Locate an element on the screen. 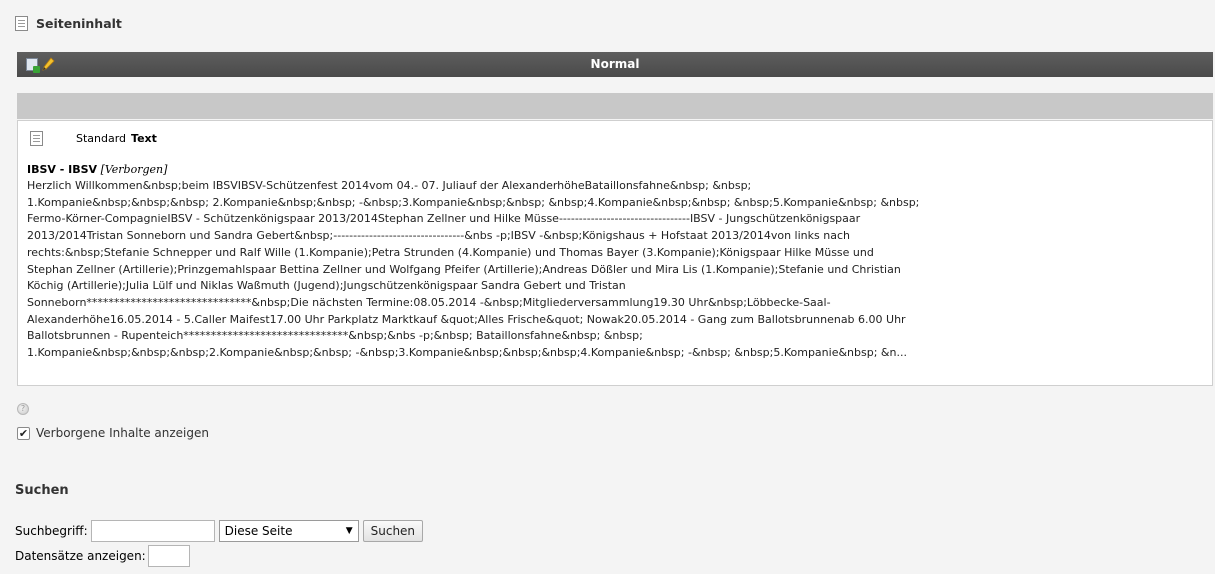 Image resolution: width=1215 pixels, height=574 pixels. hidden-flag: [Verborgen] is located at coordinates (134, 169).